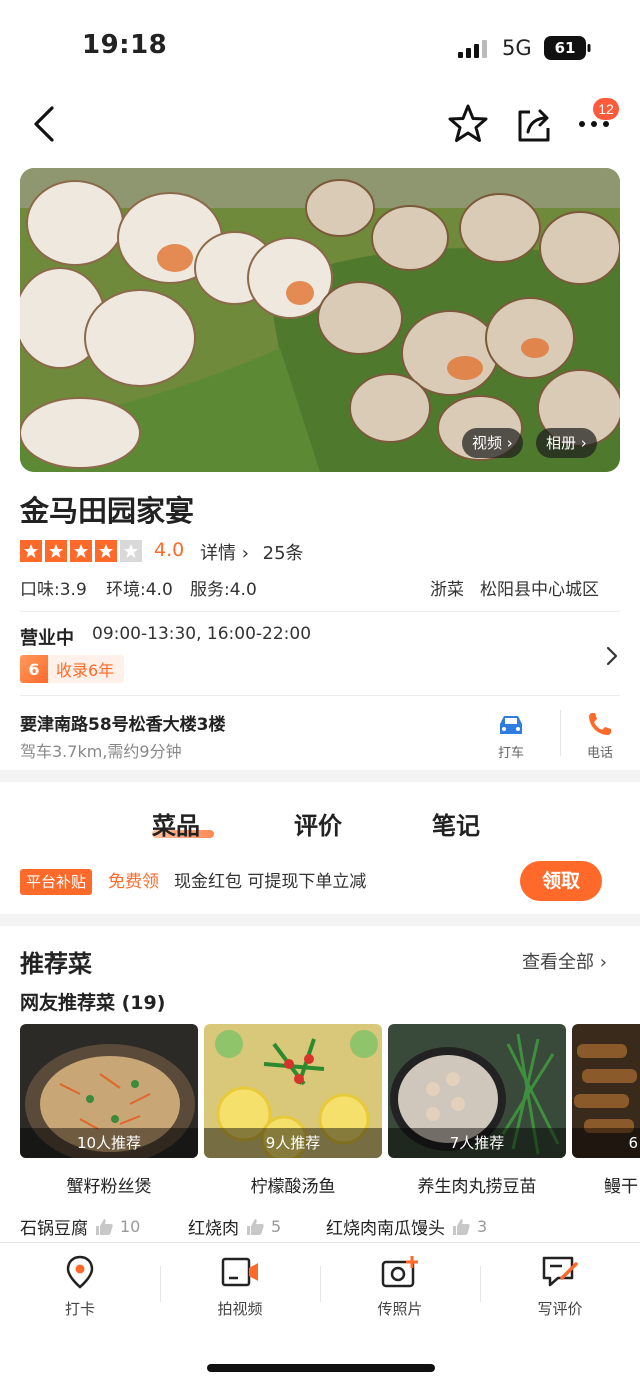 This screenshot has width=640, height=1388. I want to click on dish-tag-count: 10, so click(130, 1226).